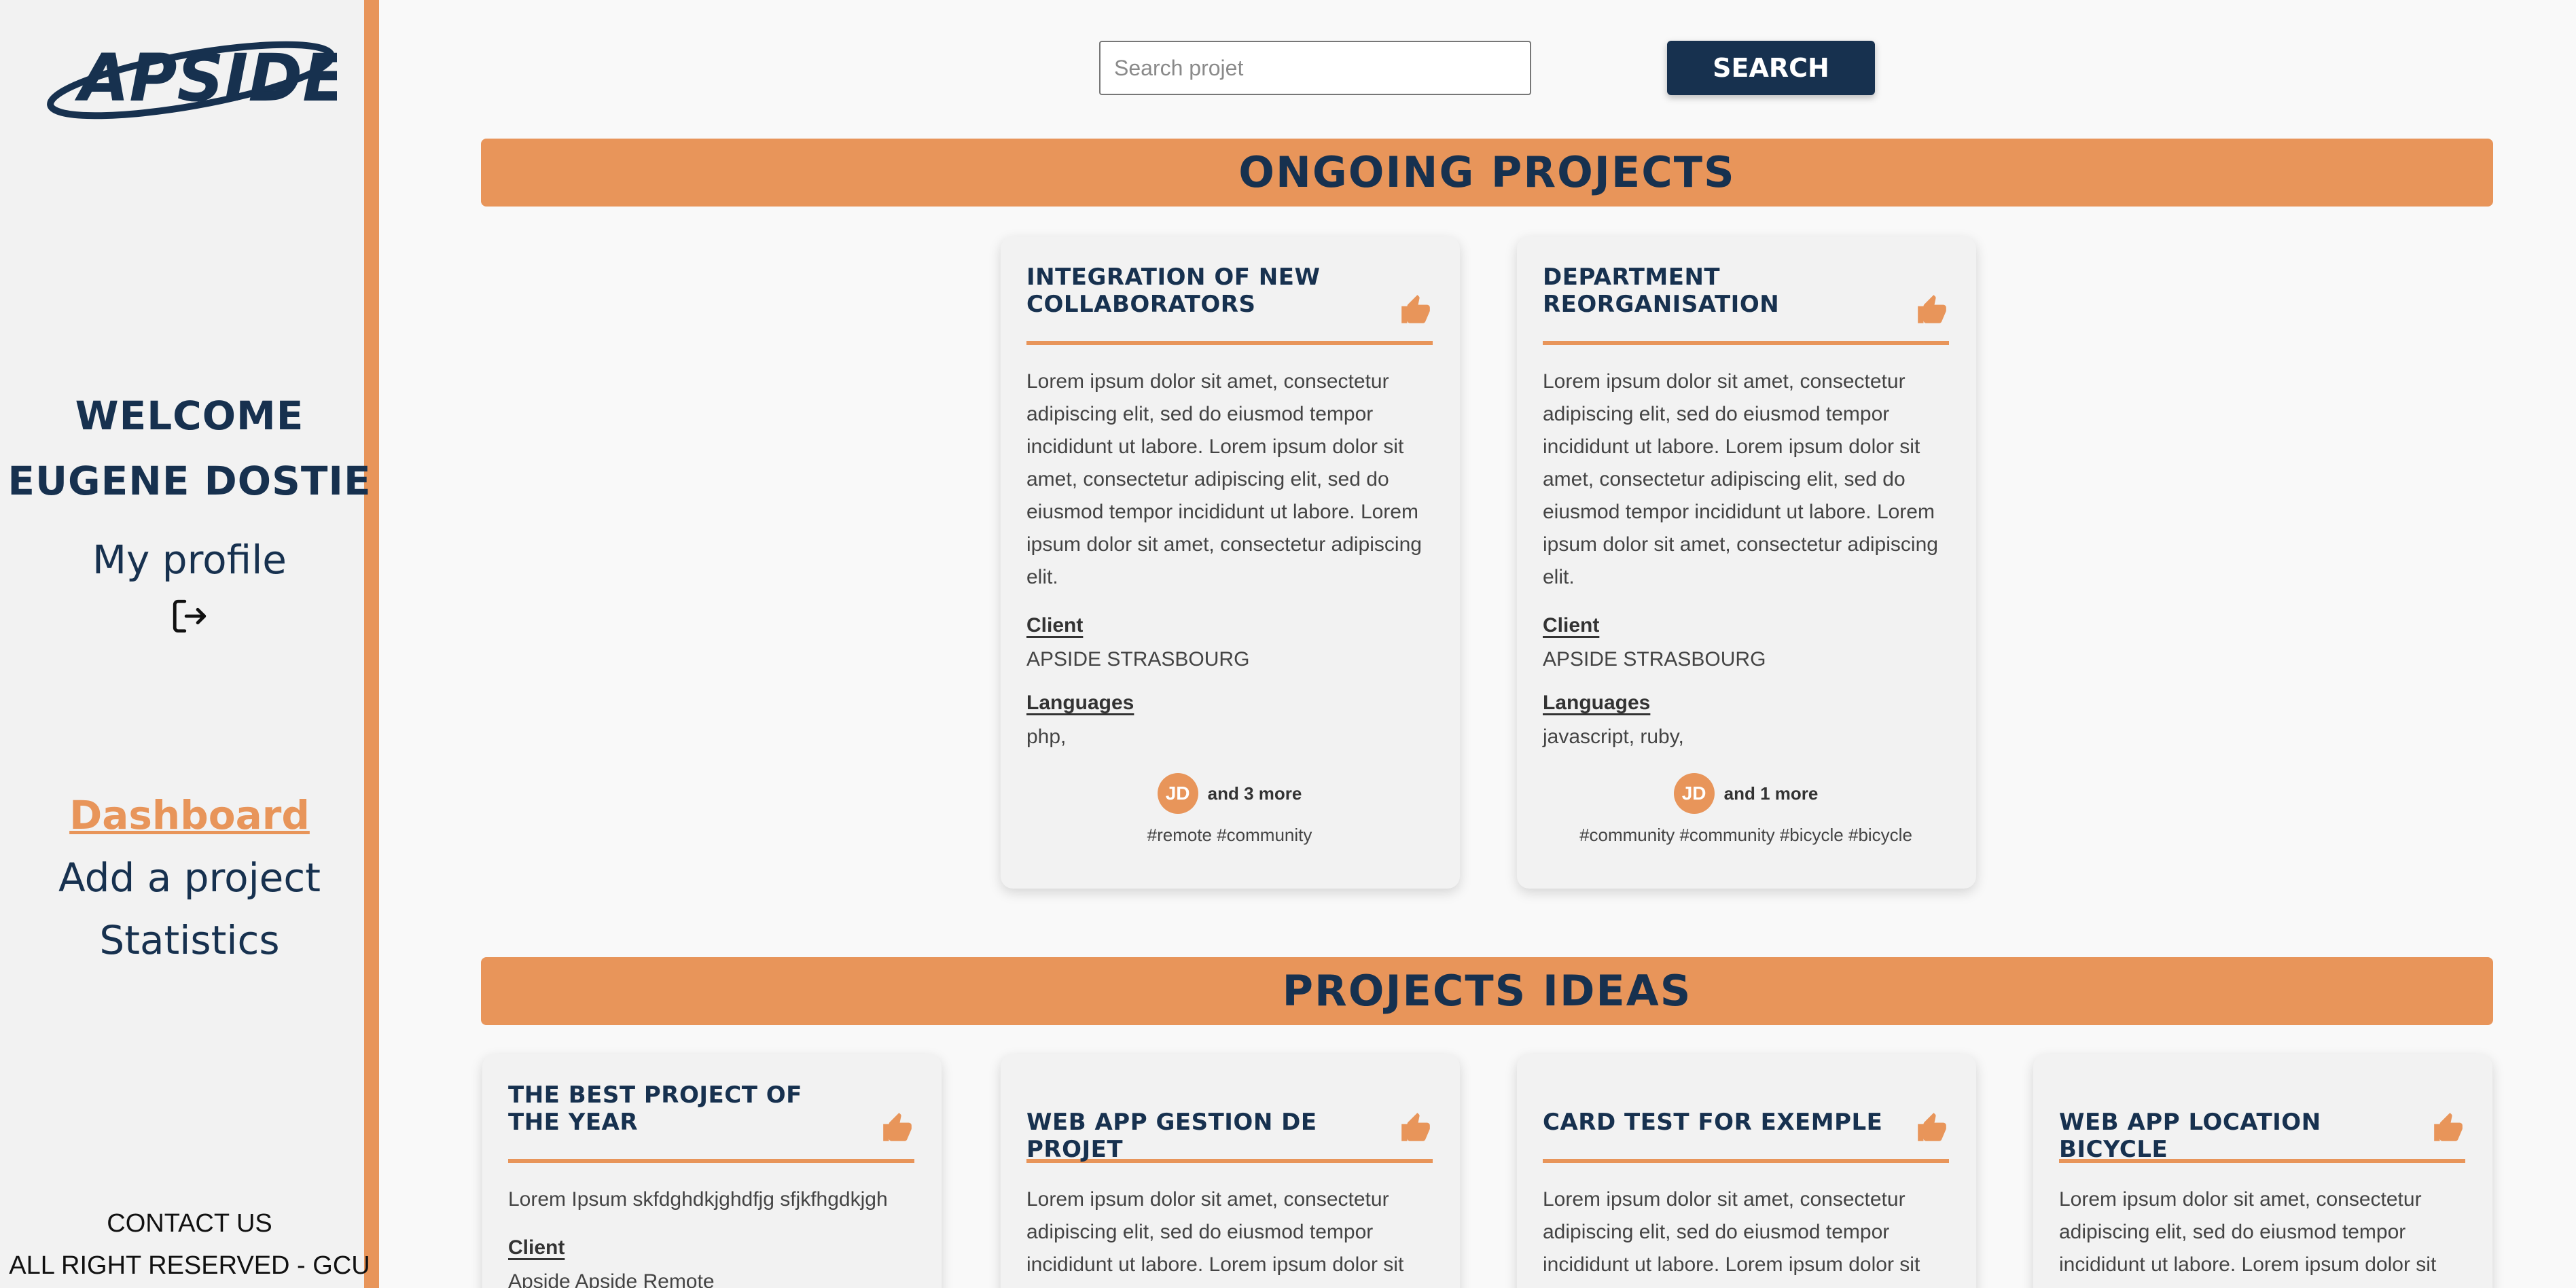  What do you see at coordinates (190, 616) in the screenshot?
I see `logout-icon` at bounding box center [190, 616].